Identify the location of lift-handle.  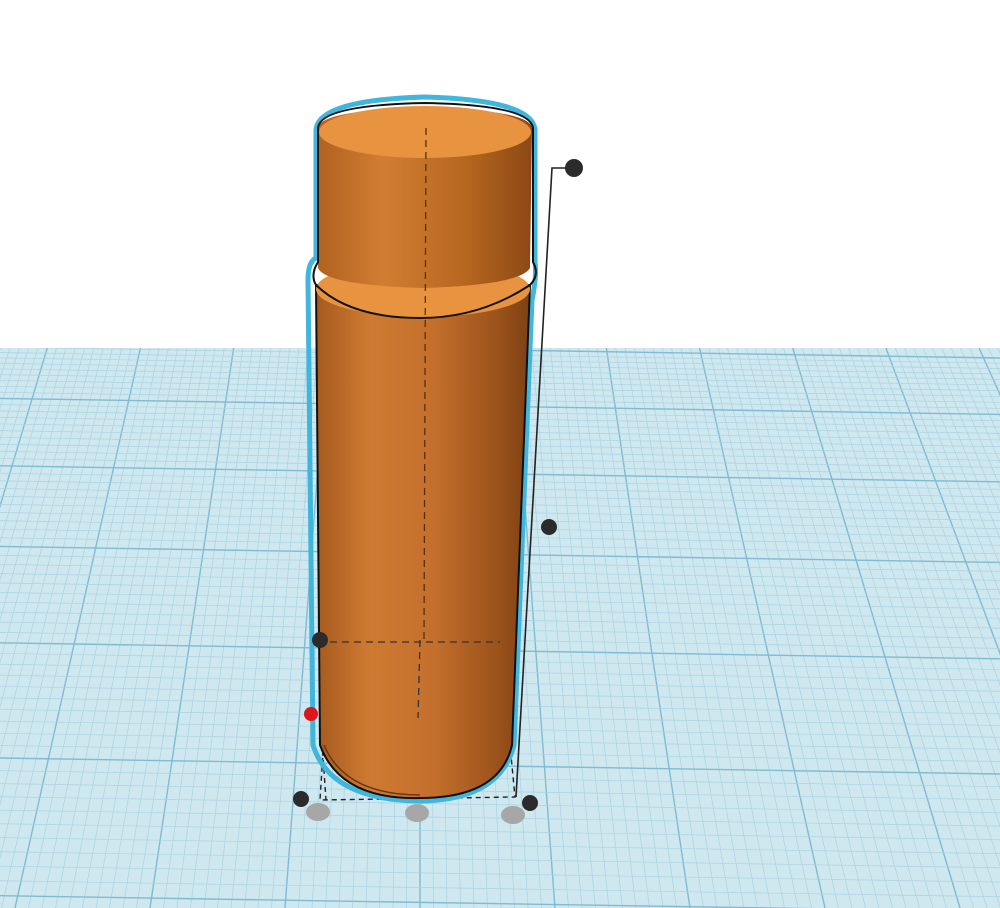
(320, 640).